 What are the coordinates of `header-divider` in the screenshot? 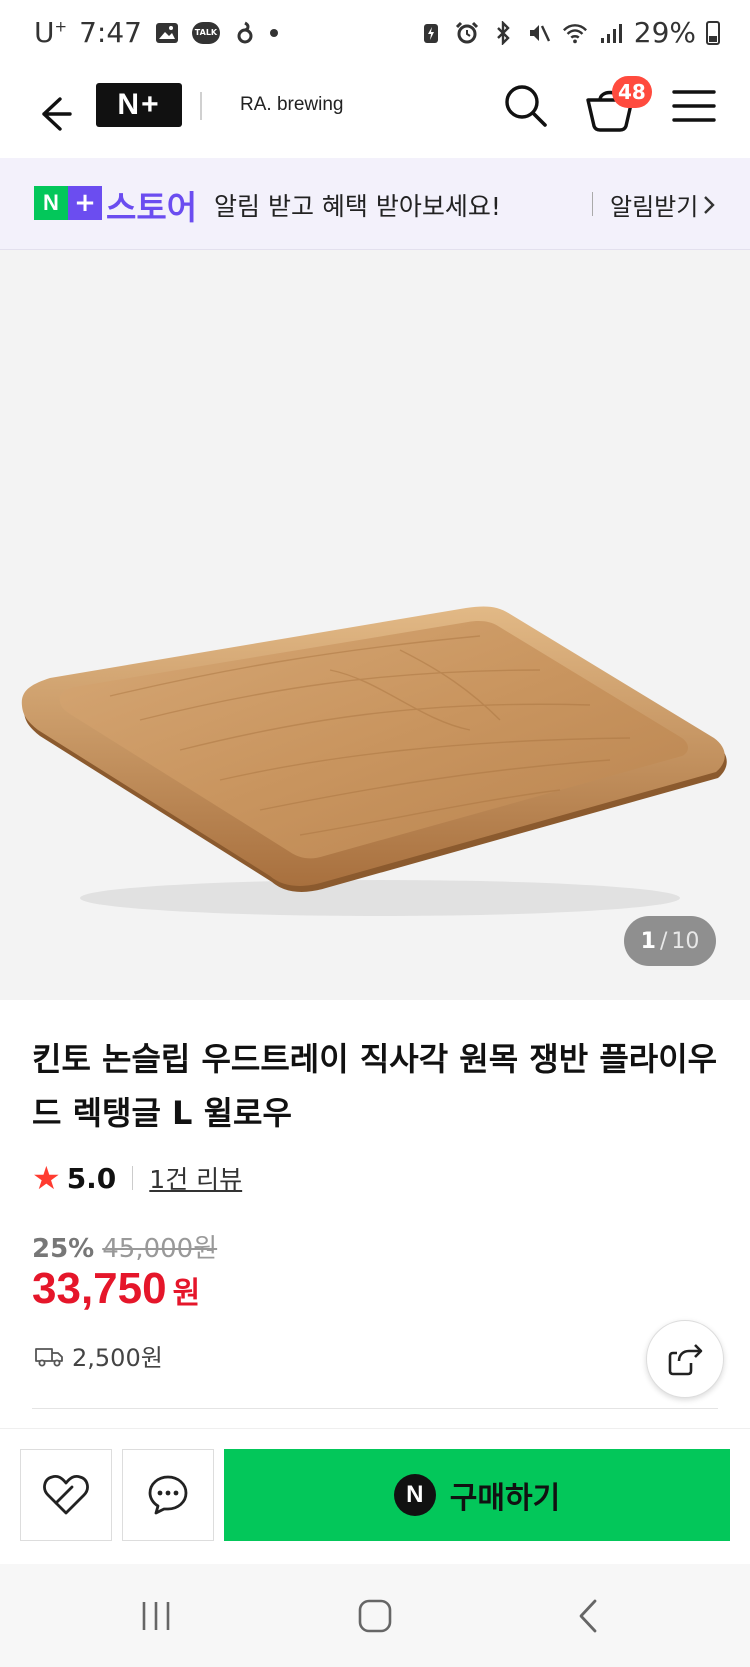 It's located at (201, 106).